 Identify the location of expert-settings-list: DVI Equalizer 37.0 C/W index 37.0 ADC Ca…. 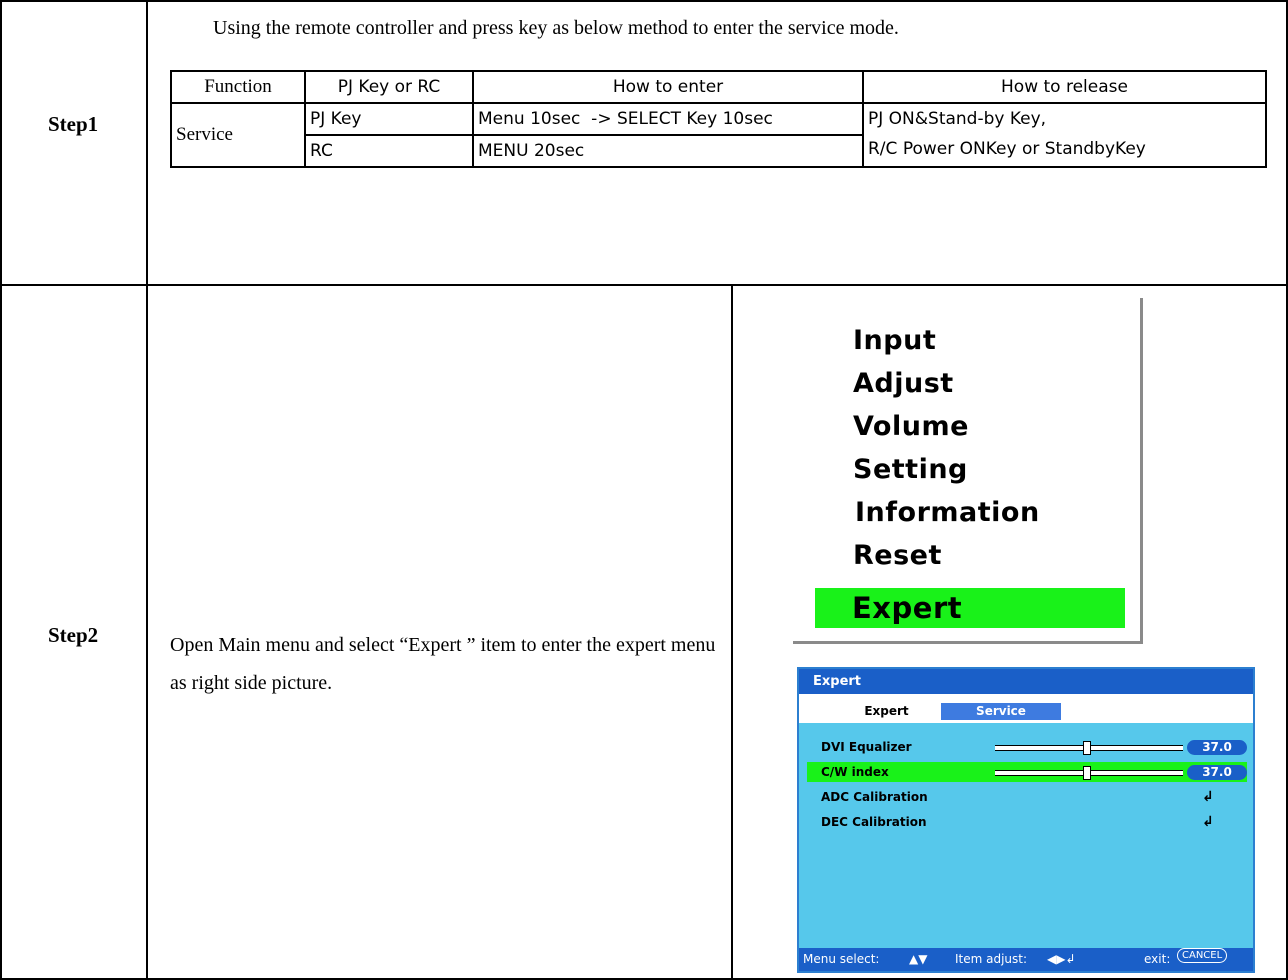
(1027, 837).